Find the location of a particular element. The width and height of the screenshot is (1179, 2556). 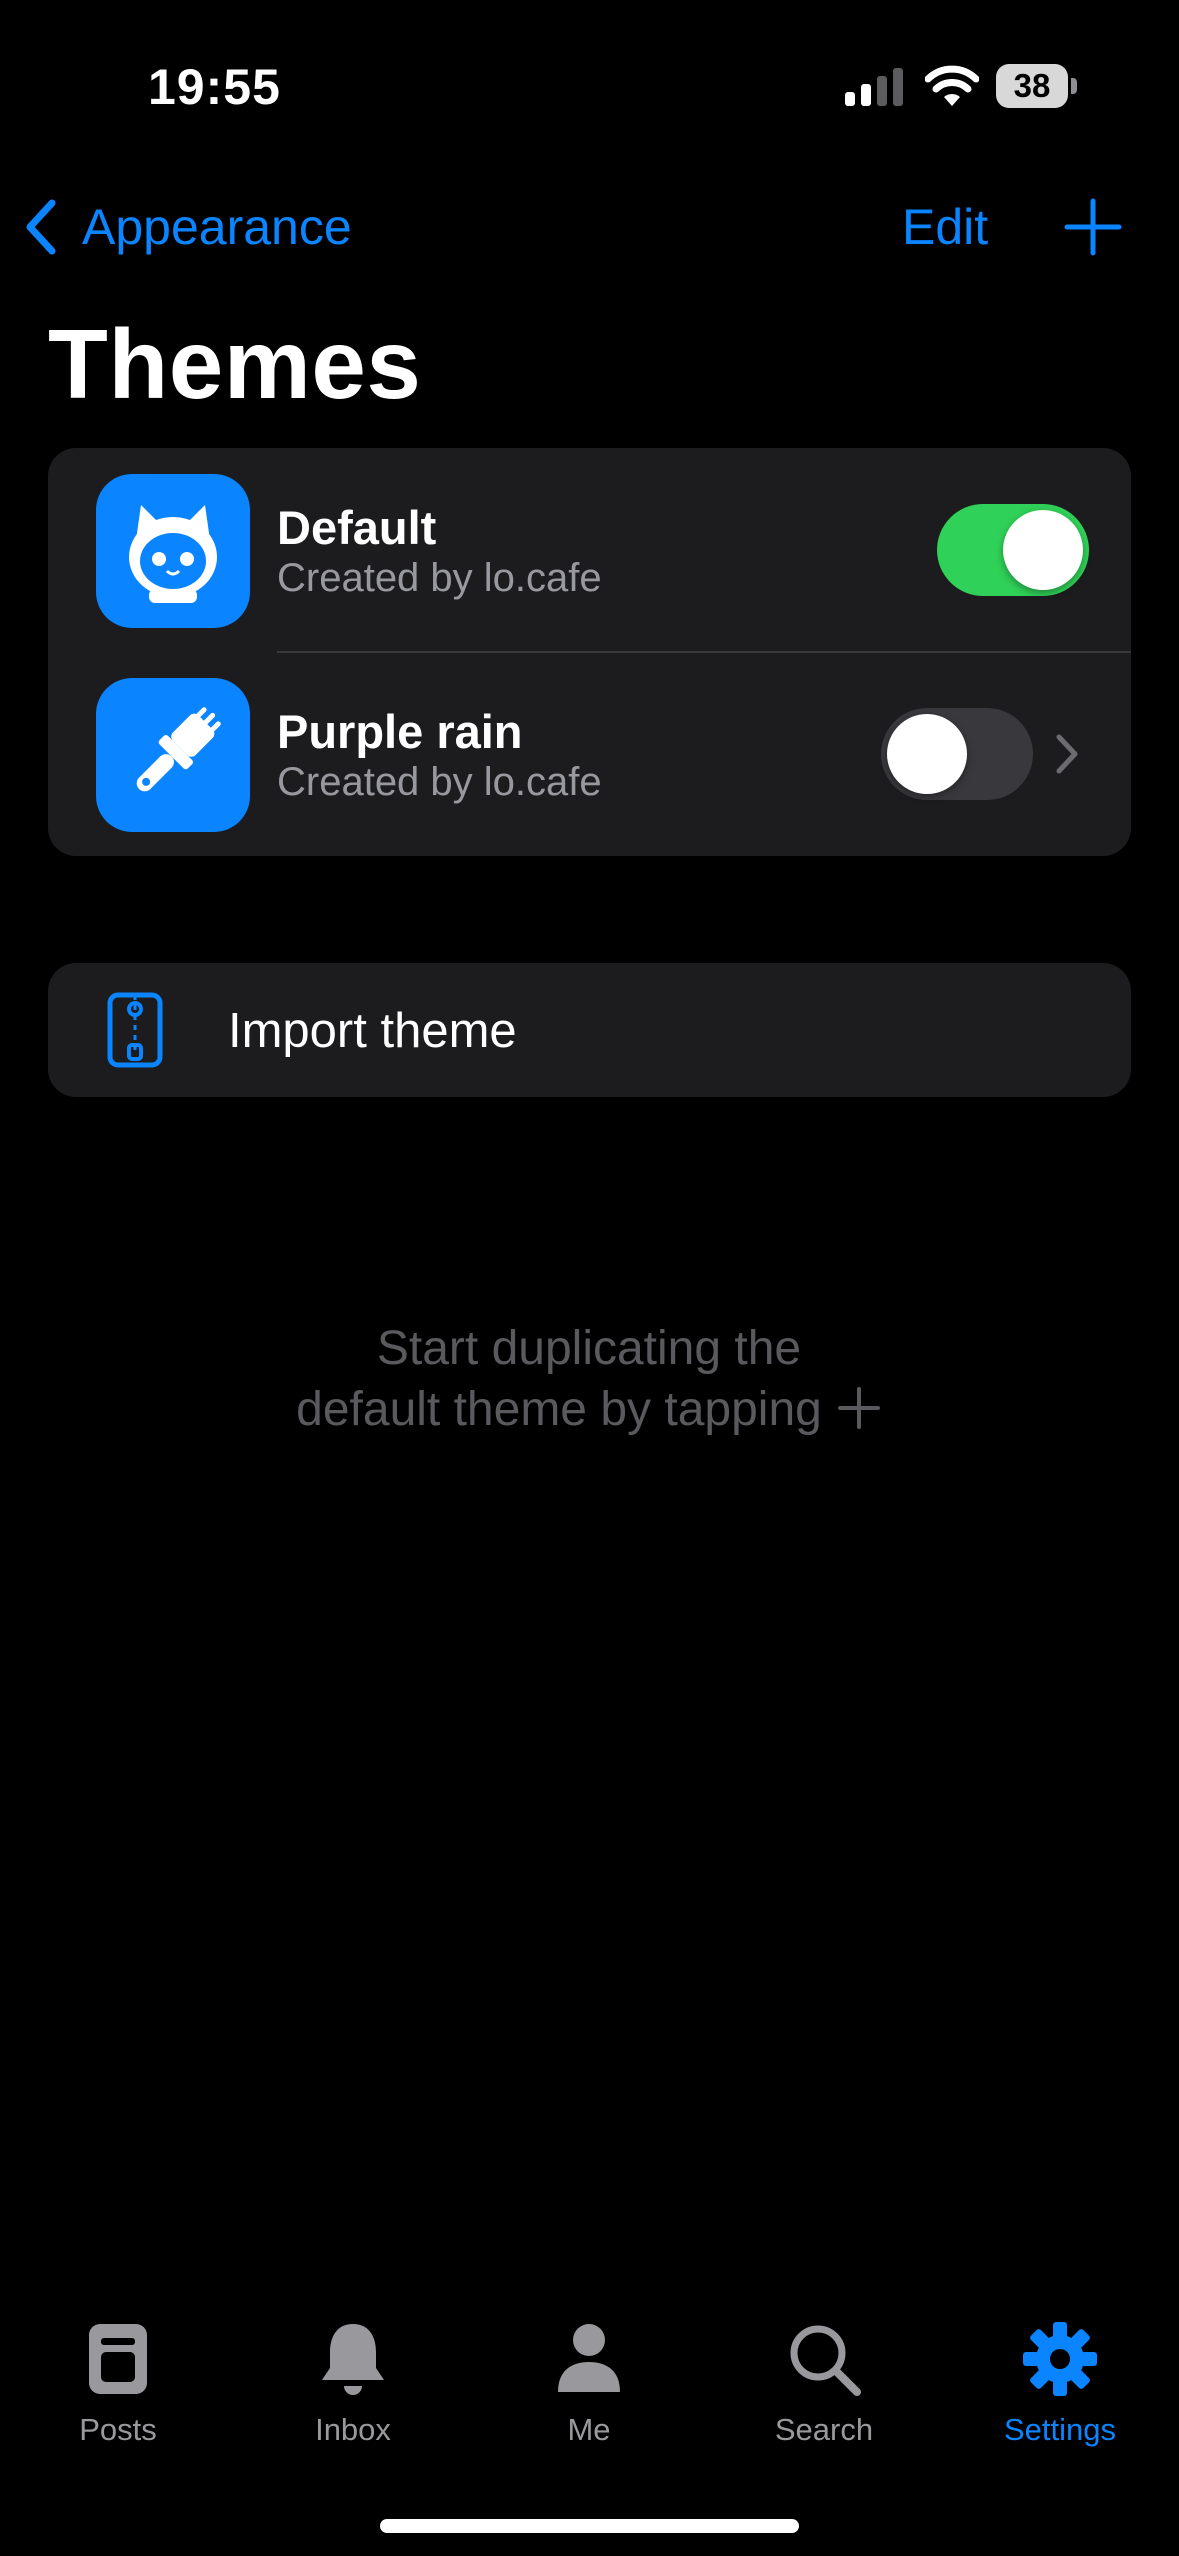

back-label: Appearance is located at coordinates (217, 227).